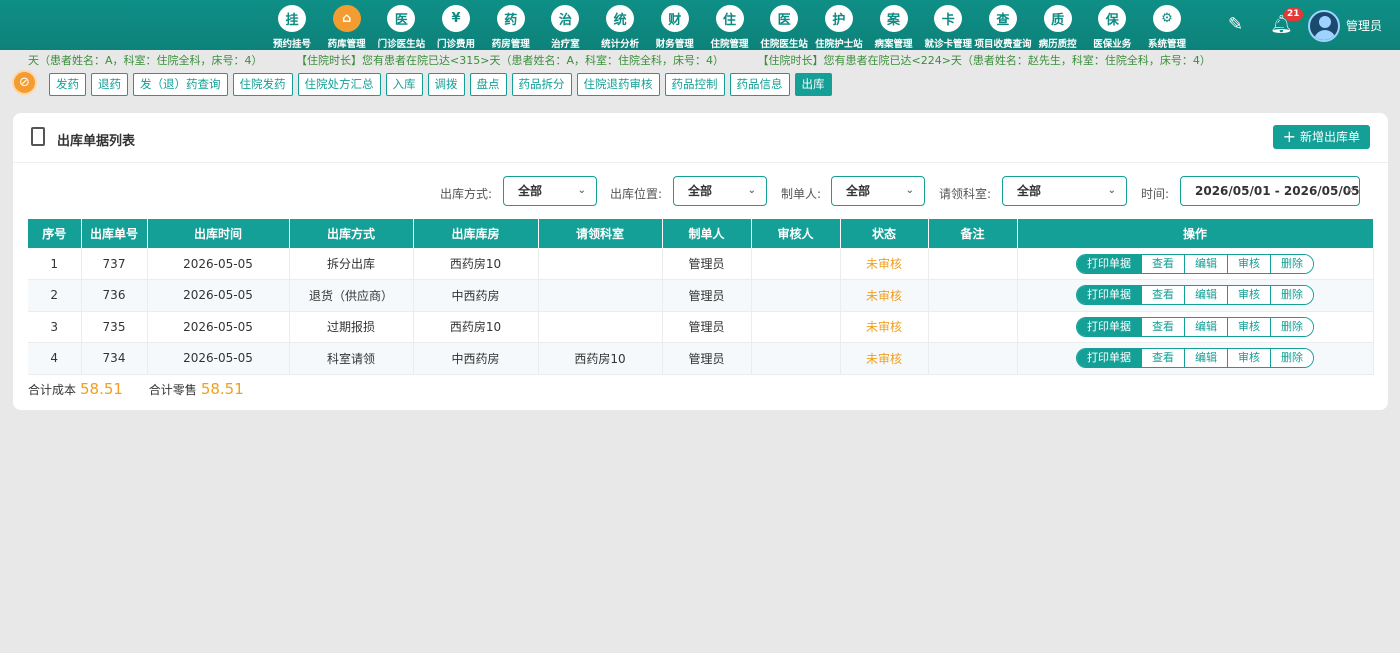 Image resolution: width=1400 pixels, height=653 pixels. Describe the element at coordinates (1235, 24) in the screenshot. I see `edit-pencil-icon: ✎` at that location.